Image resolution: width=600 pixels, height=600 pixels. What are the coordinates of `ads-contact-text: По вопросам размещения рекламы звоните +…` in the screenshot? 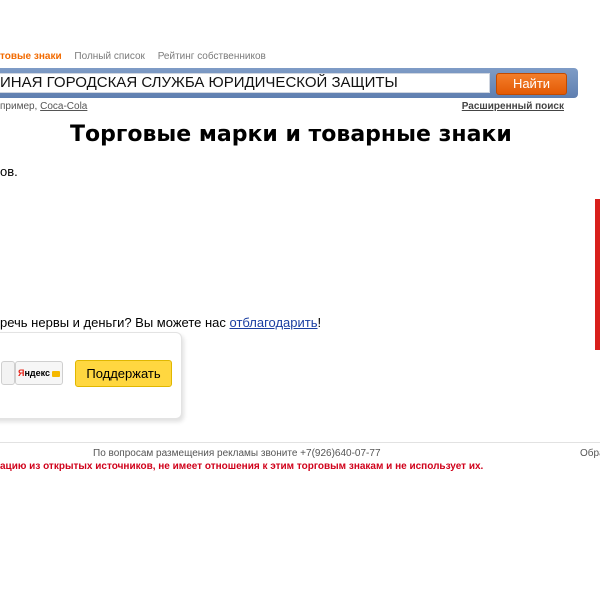 It's located at (237, 453).